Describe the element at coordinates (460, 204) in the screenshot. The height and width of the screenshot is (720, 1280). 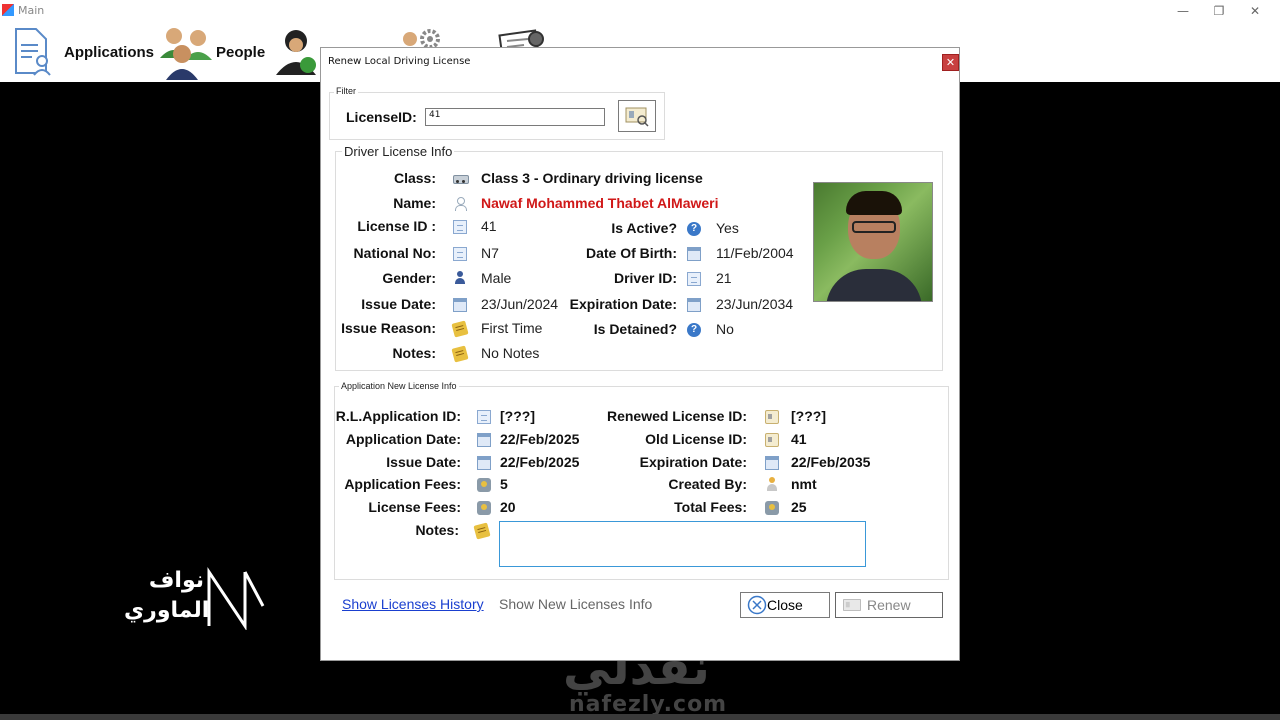
I see `person-outline-icon` at that location.